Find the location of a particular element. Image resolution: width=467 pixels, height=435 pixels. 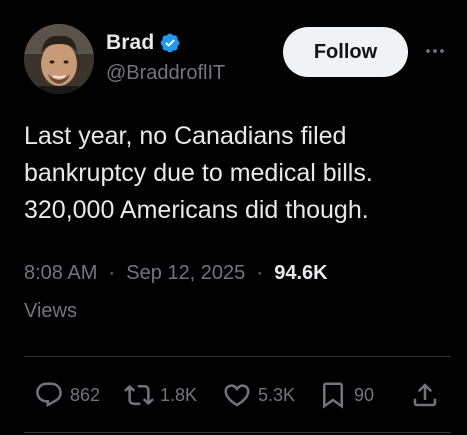

avatar is located at coordinates (59, 59).